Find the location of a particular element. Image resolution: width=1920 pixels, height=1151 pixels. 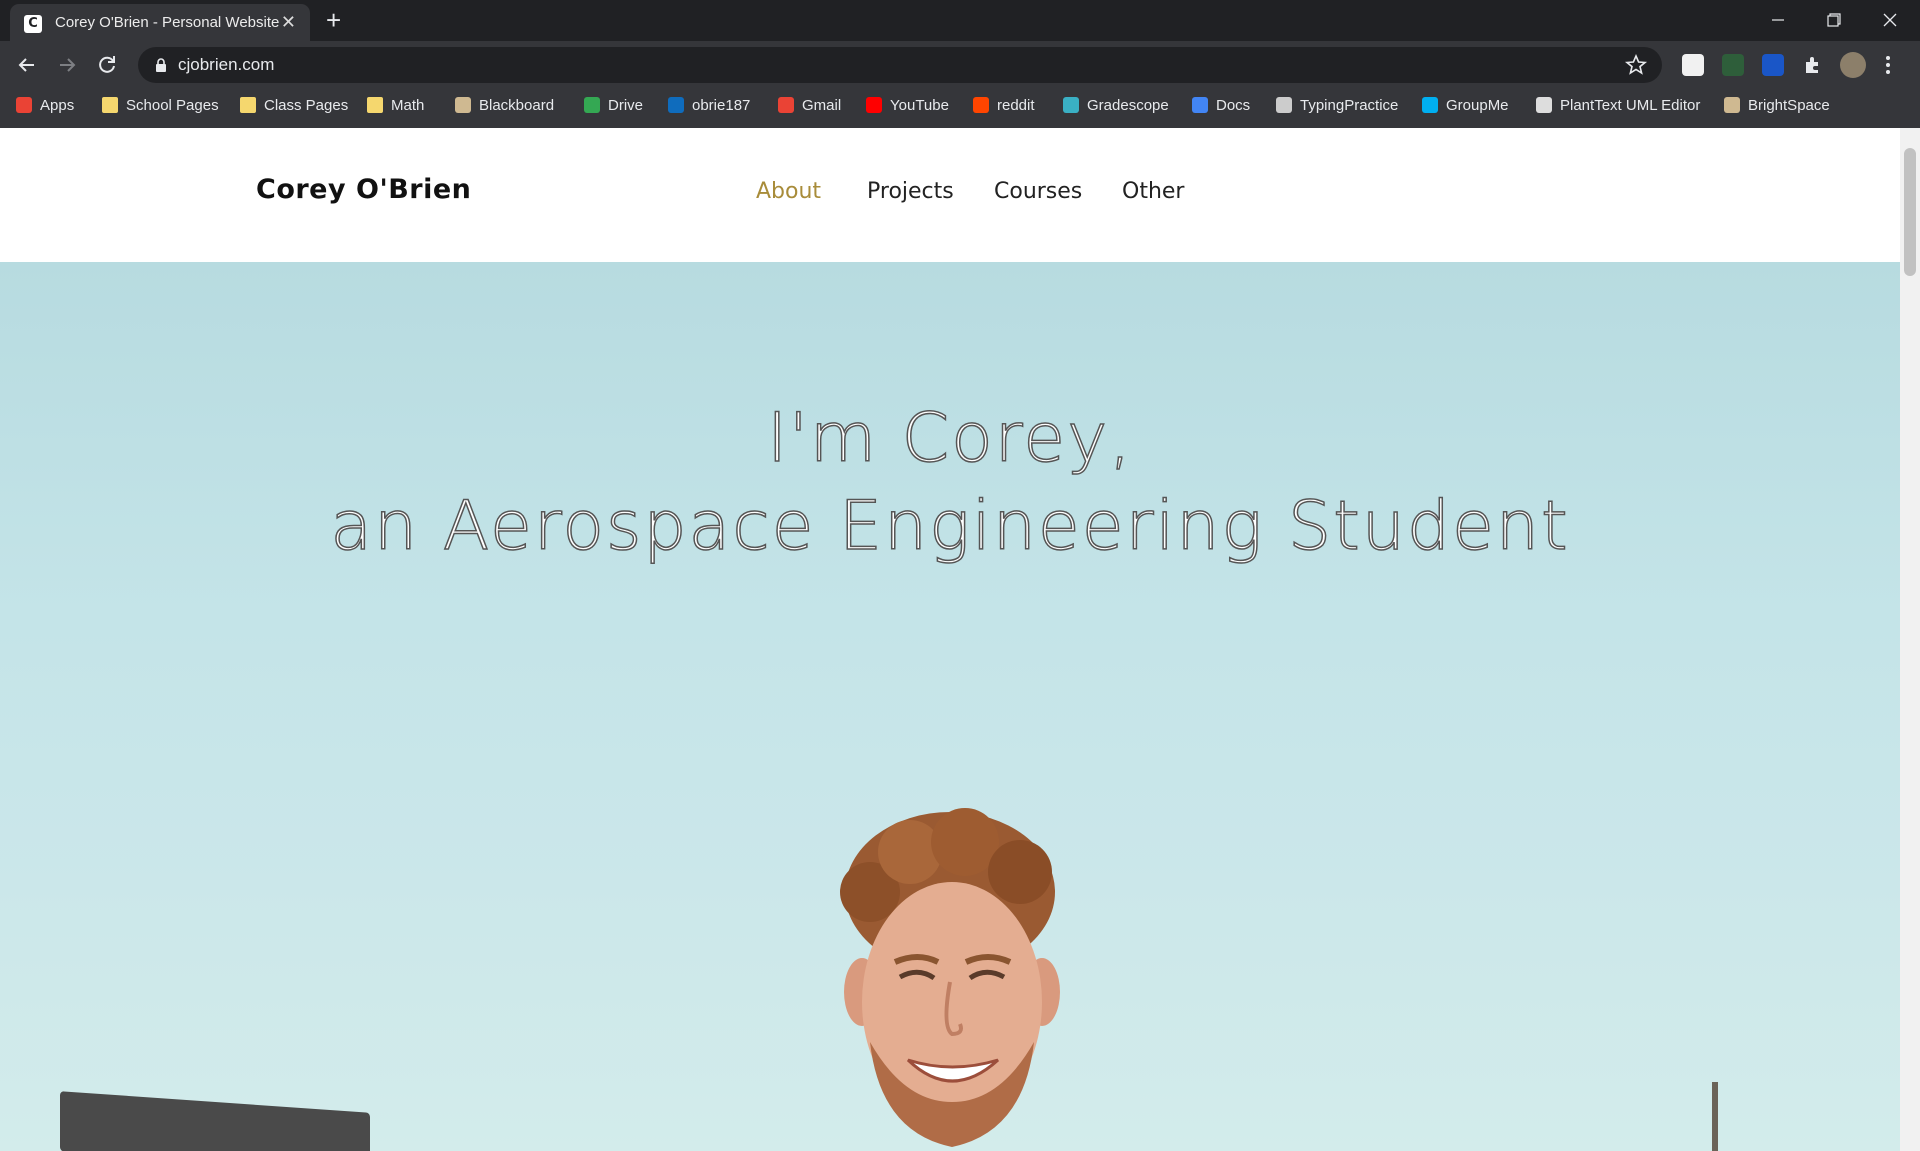

bookmark-typingpractice: TypingPractice is located at coordinates (1337, 105).